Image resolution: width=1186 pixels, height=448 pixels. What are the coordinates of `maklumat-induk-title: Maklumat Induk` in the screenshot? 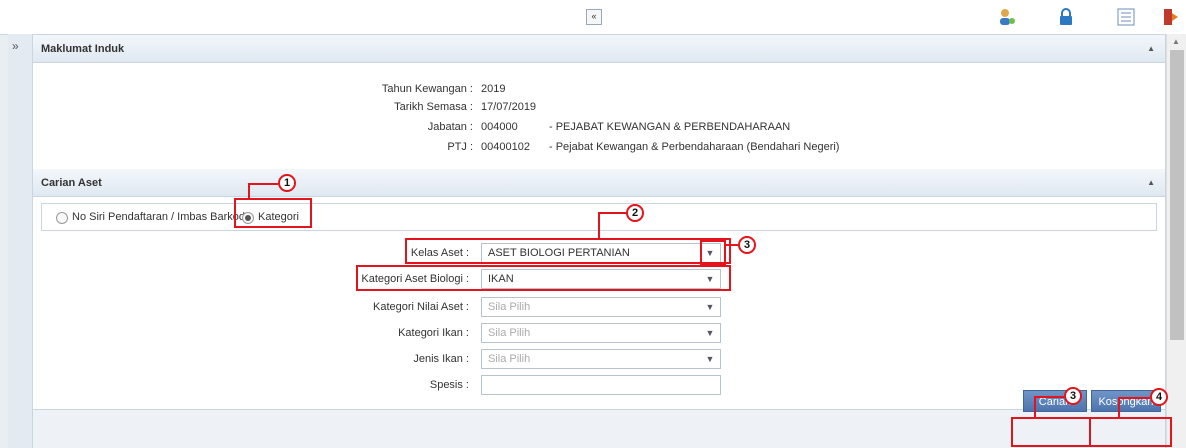 It's located at (83, 49).